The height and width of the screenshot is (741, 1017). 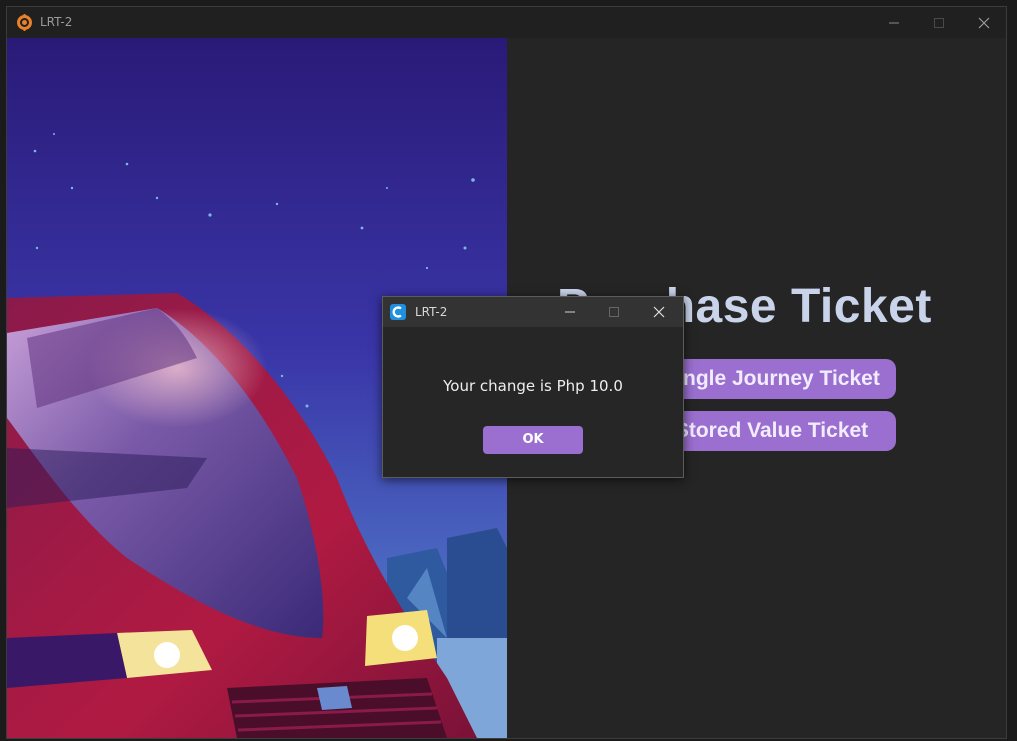 I want to click on dialog-title: LRT-2, so click(x=431, y=312).